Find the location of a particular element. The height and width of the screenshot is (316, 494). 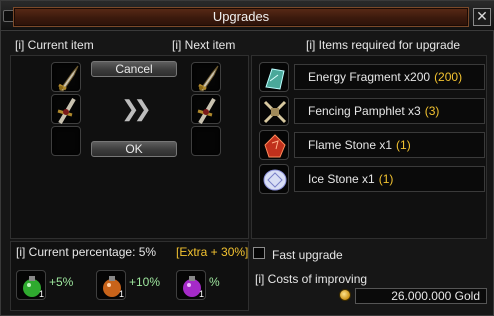

required-item-row: Fencing Pamphlet x3 (3) is located at coordinates (372, 111).